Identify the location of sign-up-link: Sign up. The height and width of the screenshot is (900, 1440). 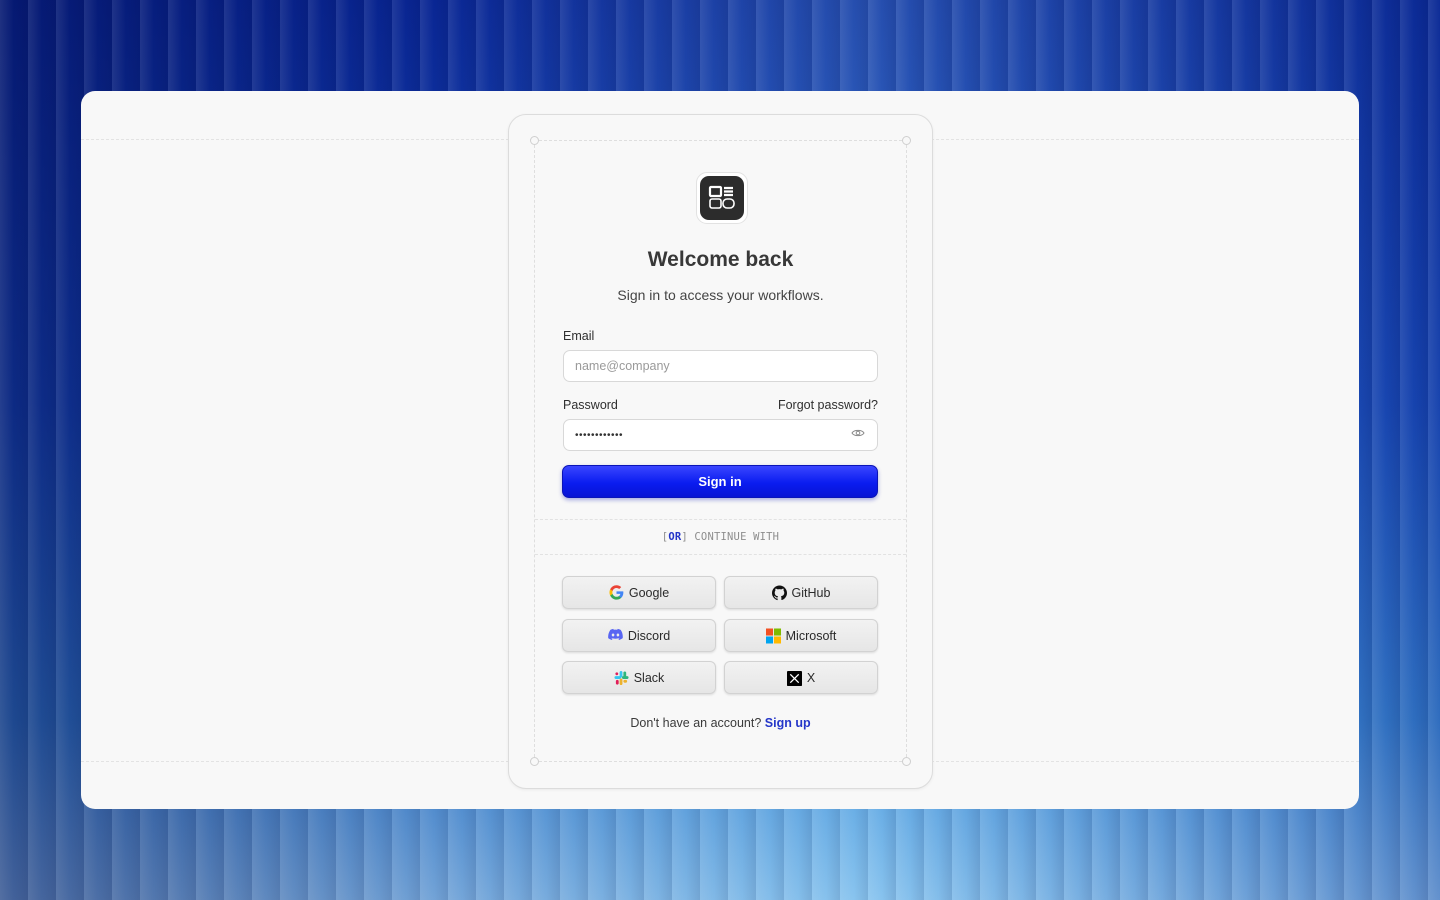
(788, 723).